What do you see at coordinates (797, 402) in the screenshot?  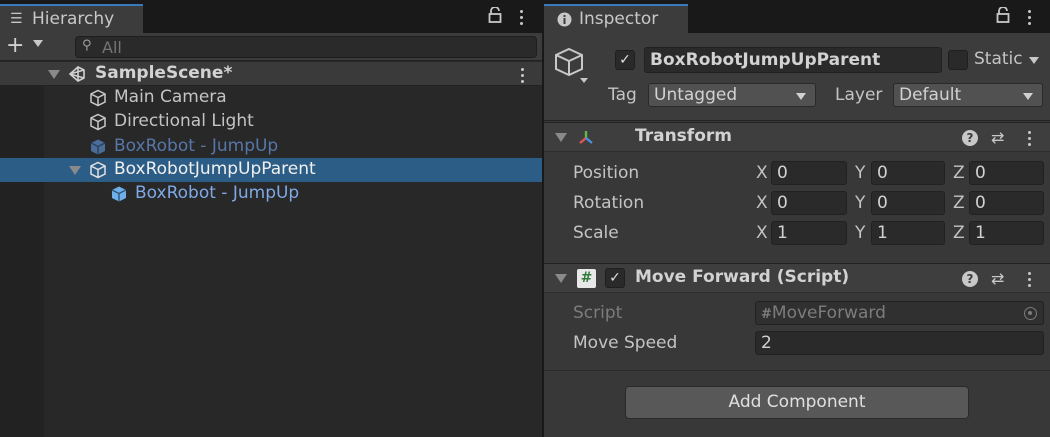 I see `add-component-button: Add Component` at bounding box center [797, 402].